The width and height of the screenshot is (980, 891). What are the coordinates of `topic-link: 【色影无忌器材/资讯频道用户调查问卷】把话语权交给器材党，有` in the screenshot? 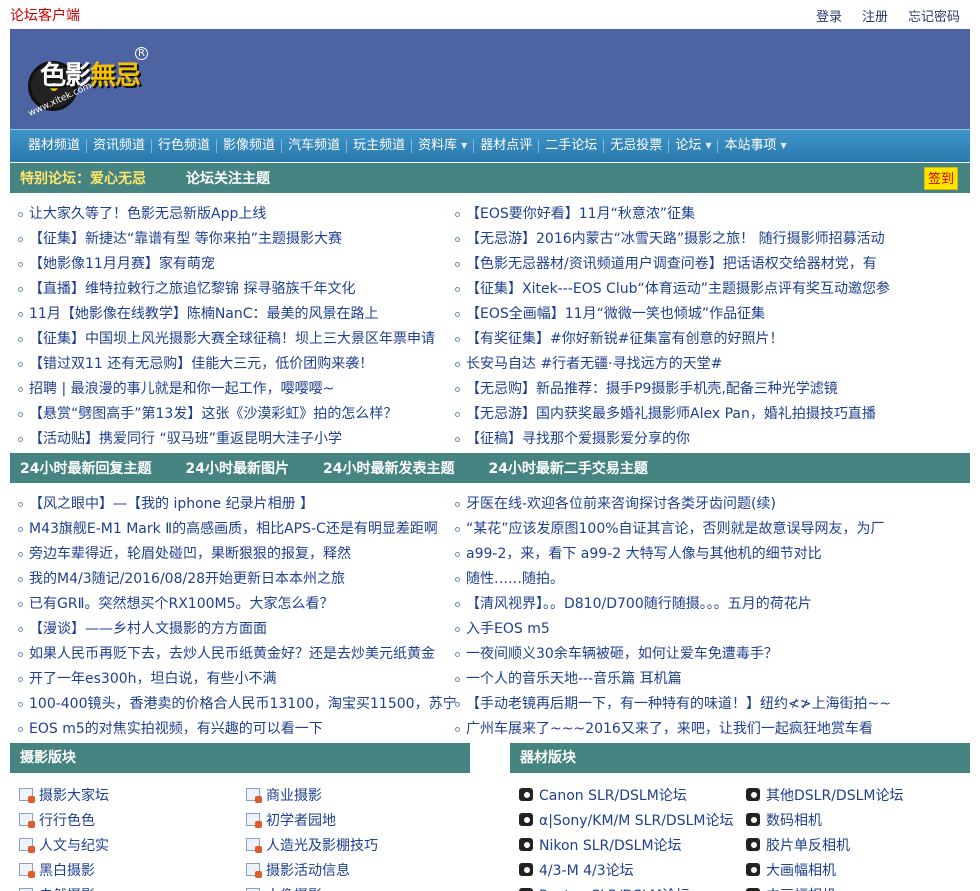 It's located at (707, 264).